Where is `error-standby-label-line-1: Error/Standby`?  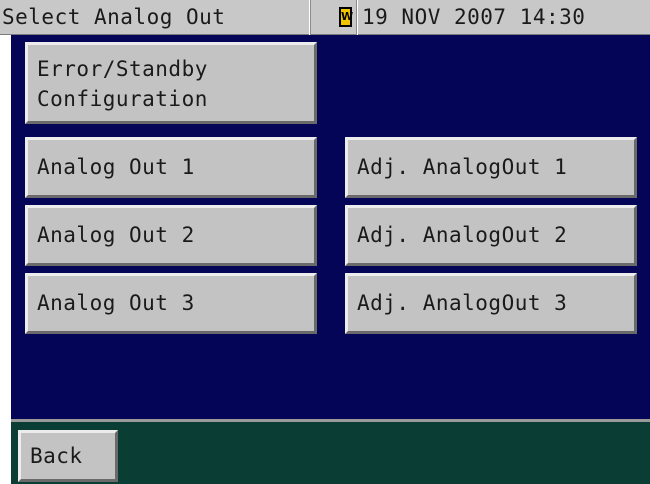 error-standby-label-line-1: Error/Standby is located at coordinates (122, 69).